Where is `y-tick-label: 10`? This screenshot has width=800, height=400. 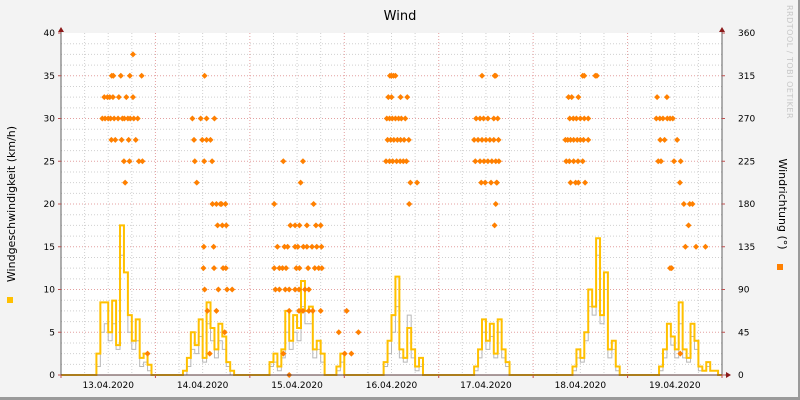 y-tick-label: 10 is located at coordinates (50, 291).